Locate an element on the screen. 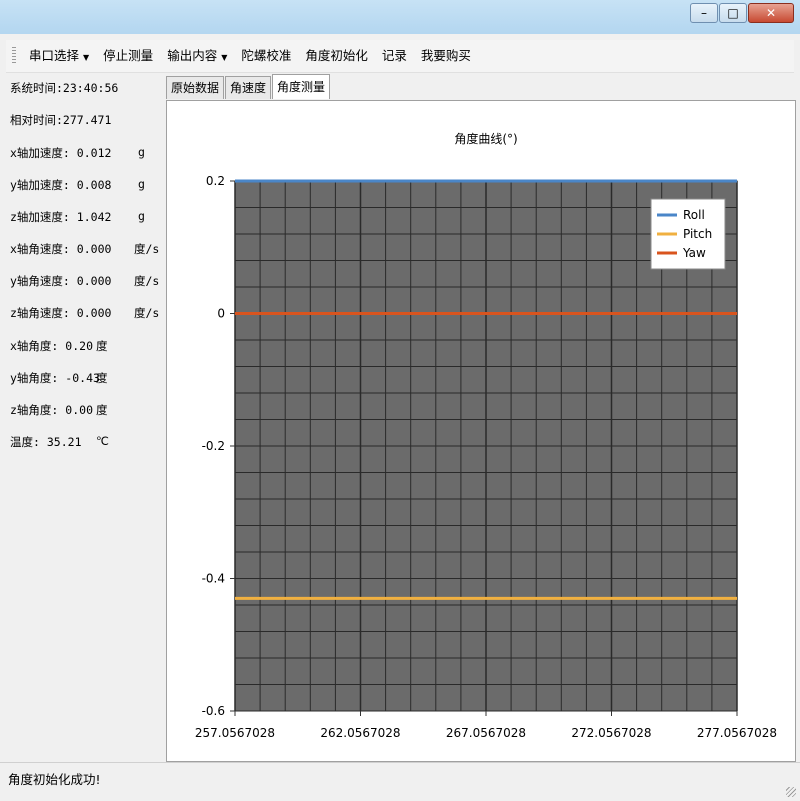  menu-port-select: 串口选择 ▼ is located at coordinates (59, 56).